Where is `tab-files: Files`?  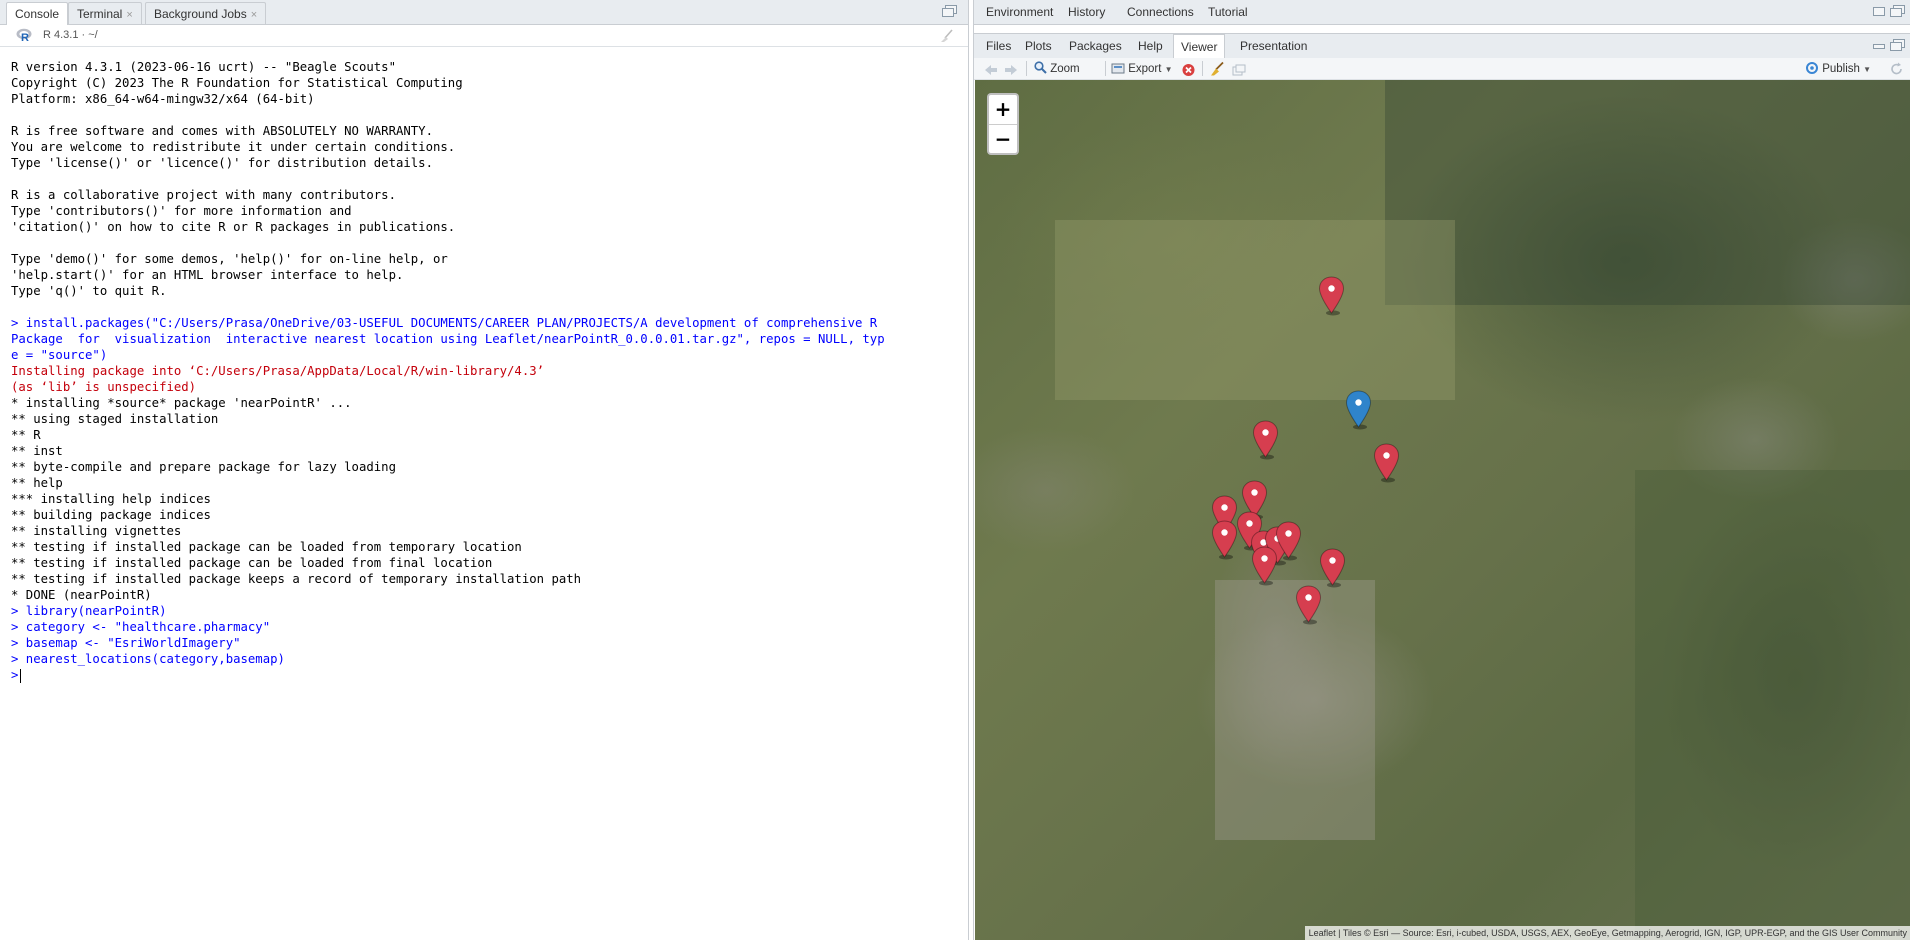
tab-files: Files is located at coordinates (998, 46).